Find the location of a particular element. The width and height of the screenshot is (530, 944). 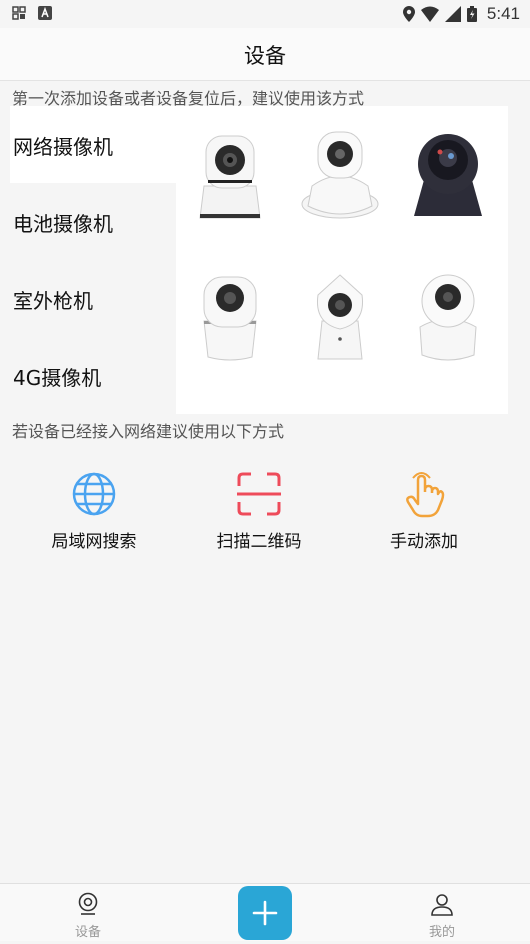

device-category-list: 网络摄像机 电池摄像机 室外枪机 4G摄像机 is located at coordinates (93, 260).